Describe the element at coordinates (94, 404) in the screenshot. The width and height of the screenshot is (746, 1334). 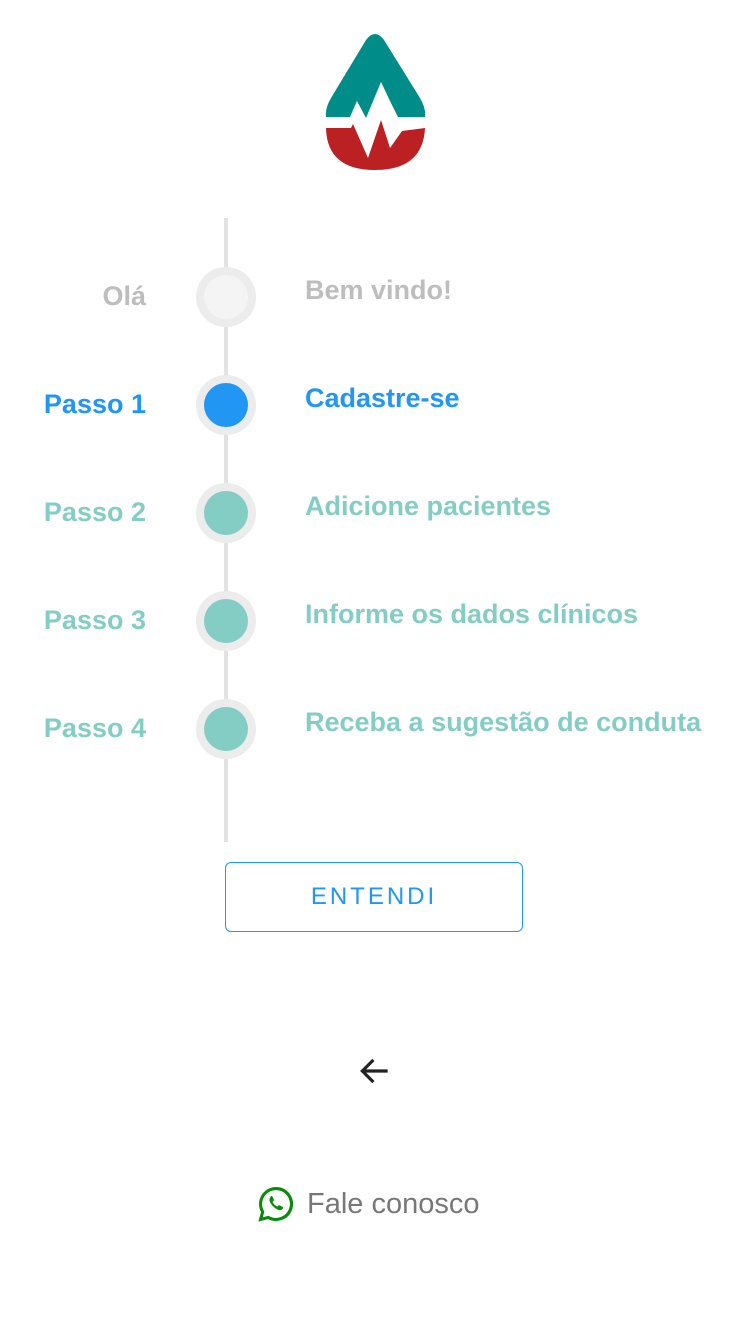
I see `step-label: Passo 1` at that location.